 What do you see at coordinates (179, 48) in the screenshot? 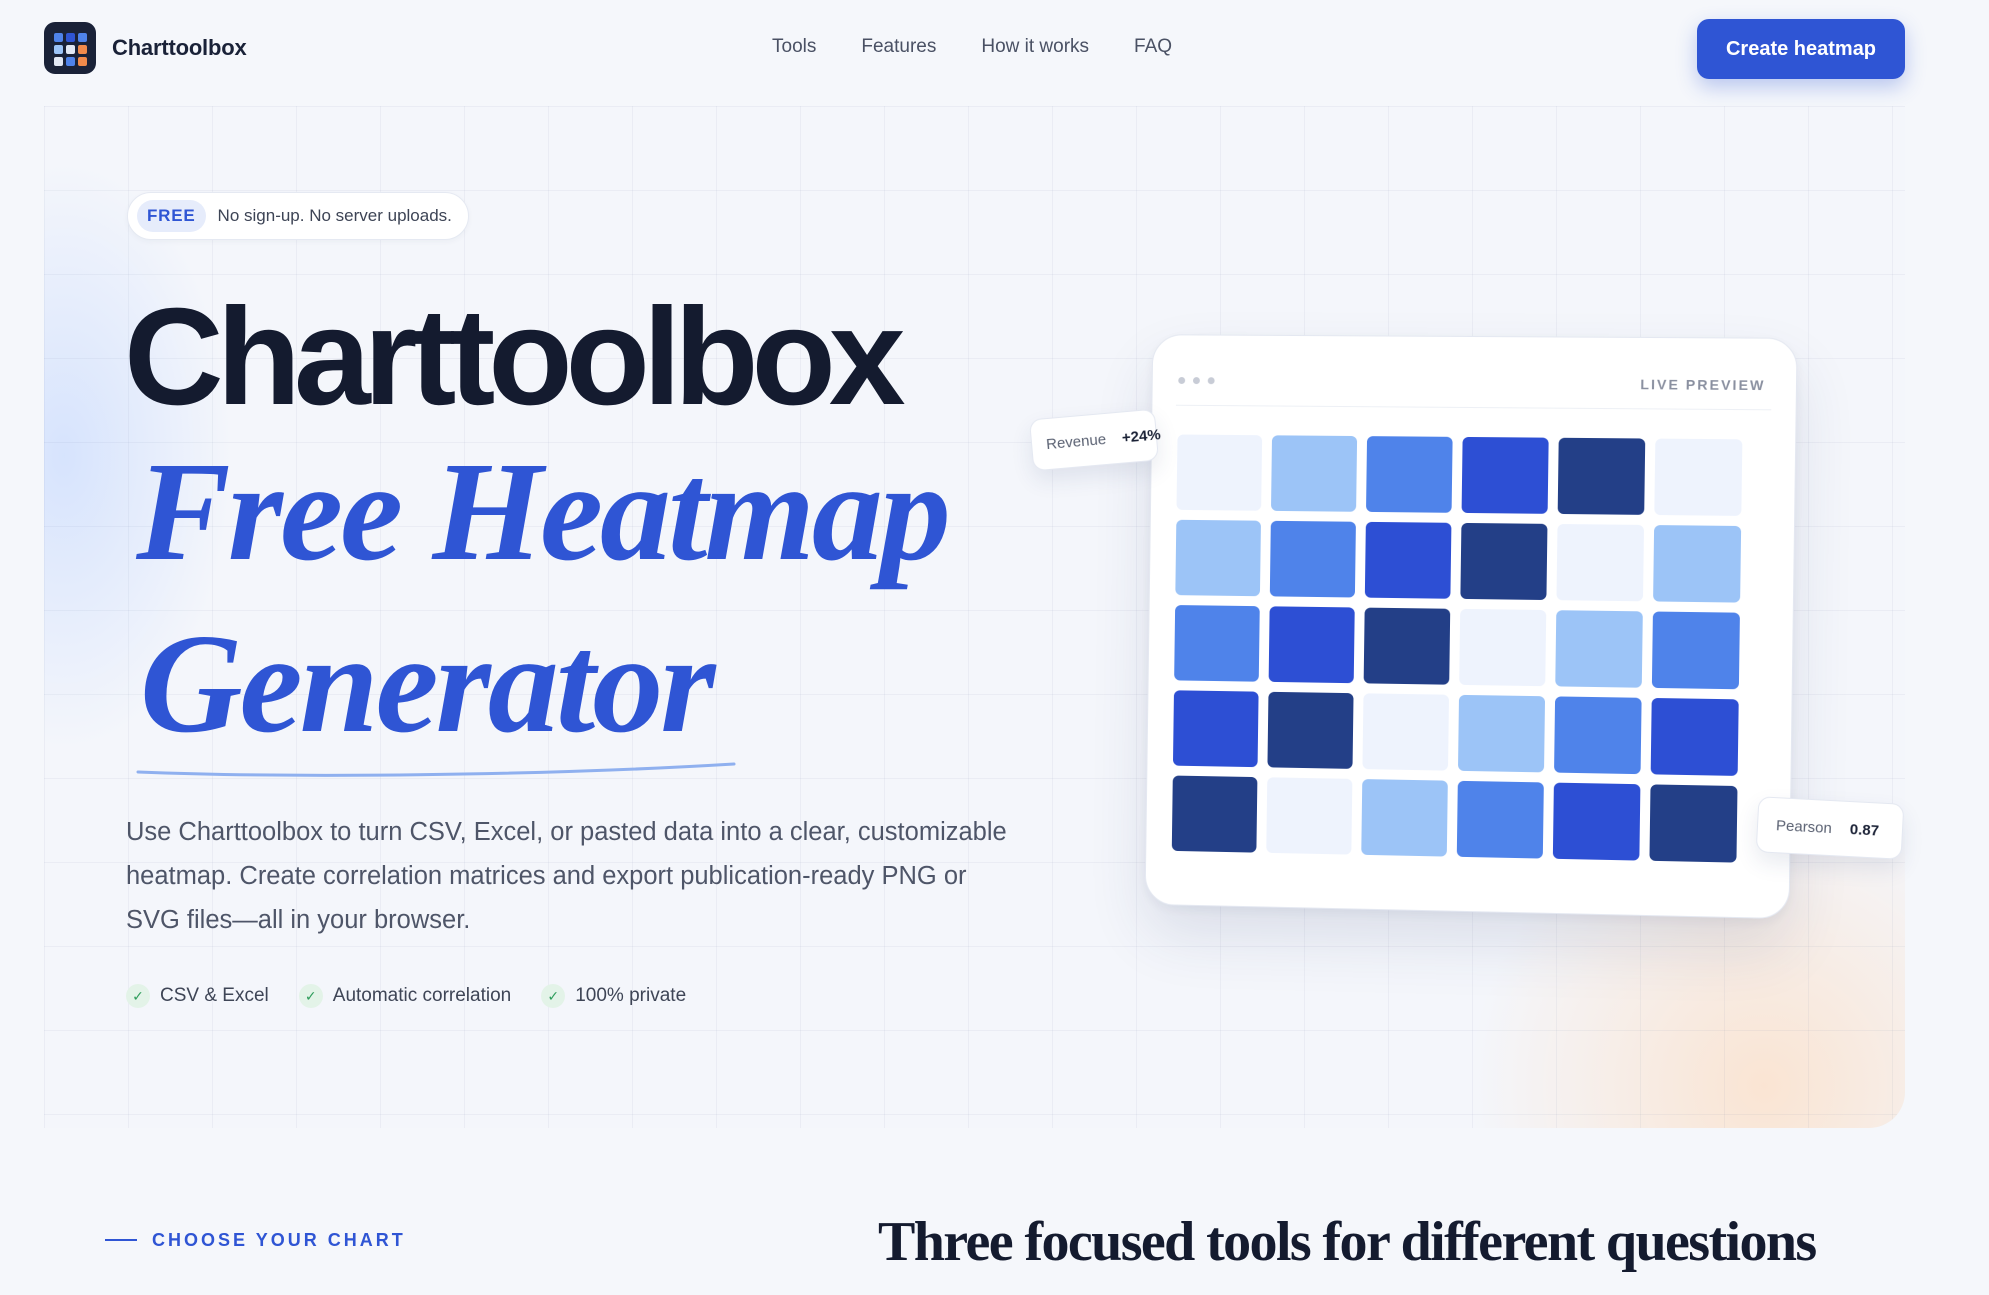
I see `brand-name: Charttoolbox` at bounding box center [179, 48].